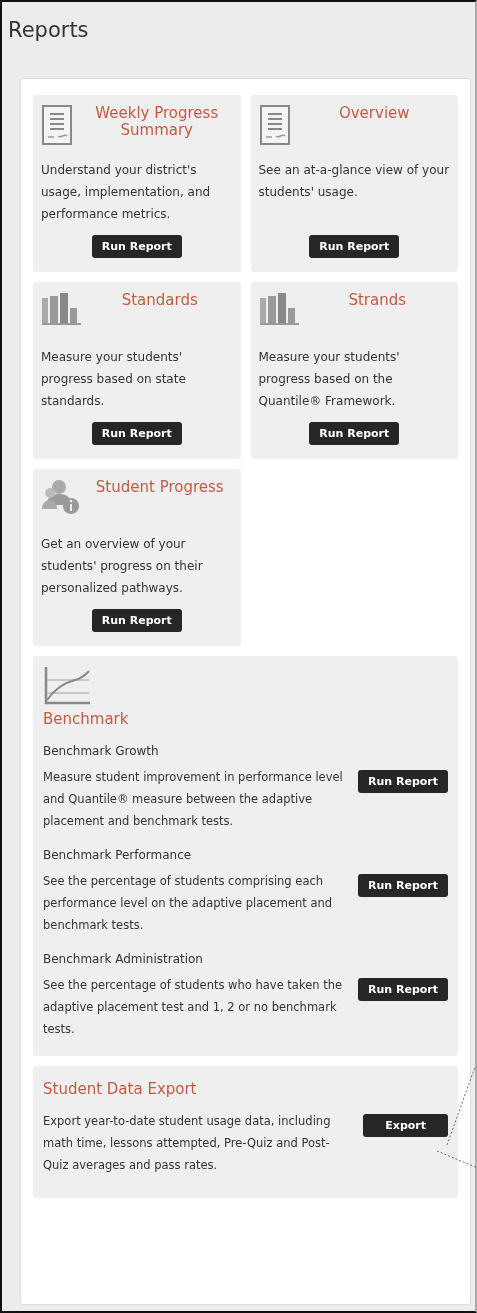  I want to click on report-description: Measure your students' progress based on the Quantile® Framework., so click(329, 379).